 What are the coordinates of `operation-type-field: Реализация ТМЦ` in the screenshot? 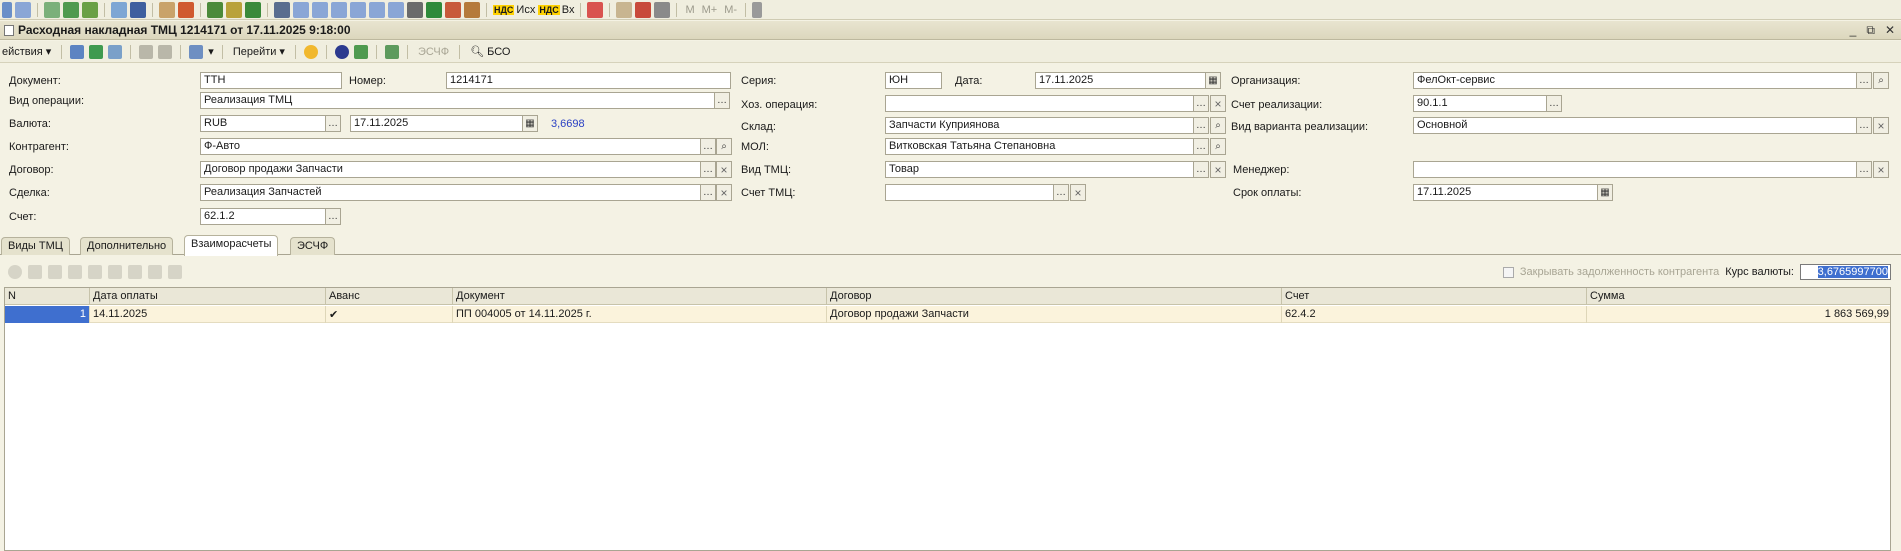 It's located at (458, 100).